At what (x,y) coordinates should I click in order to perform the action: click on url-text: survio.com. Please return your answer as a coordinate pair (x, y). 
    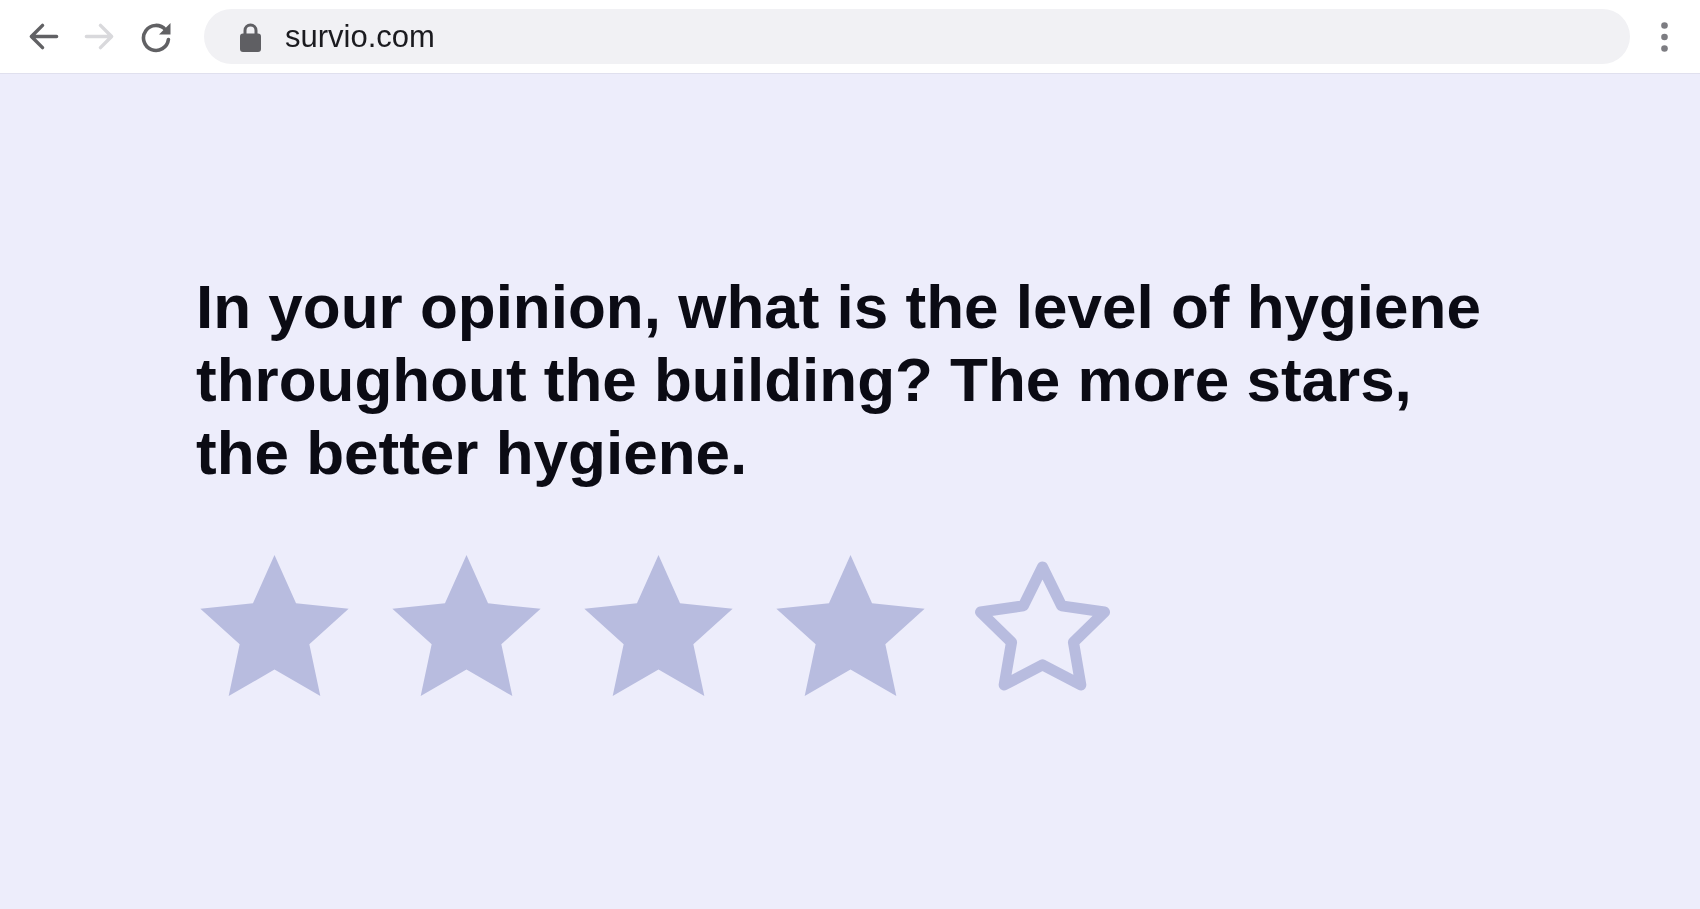
    Looking at the image, I should click on (360, 36).